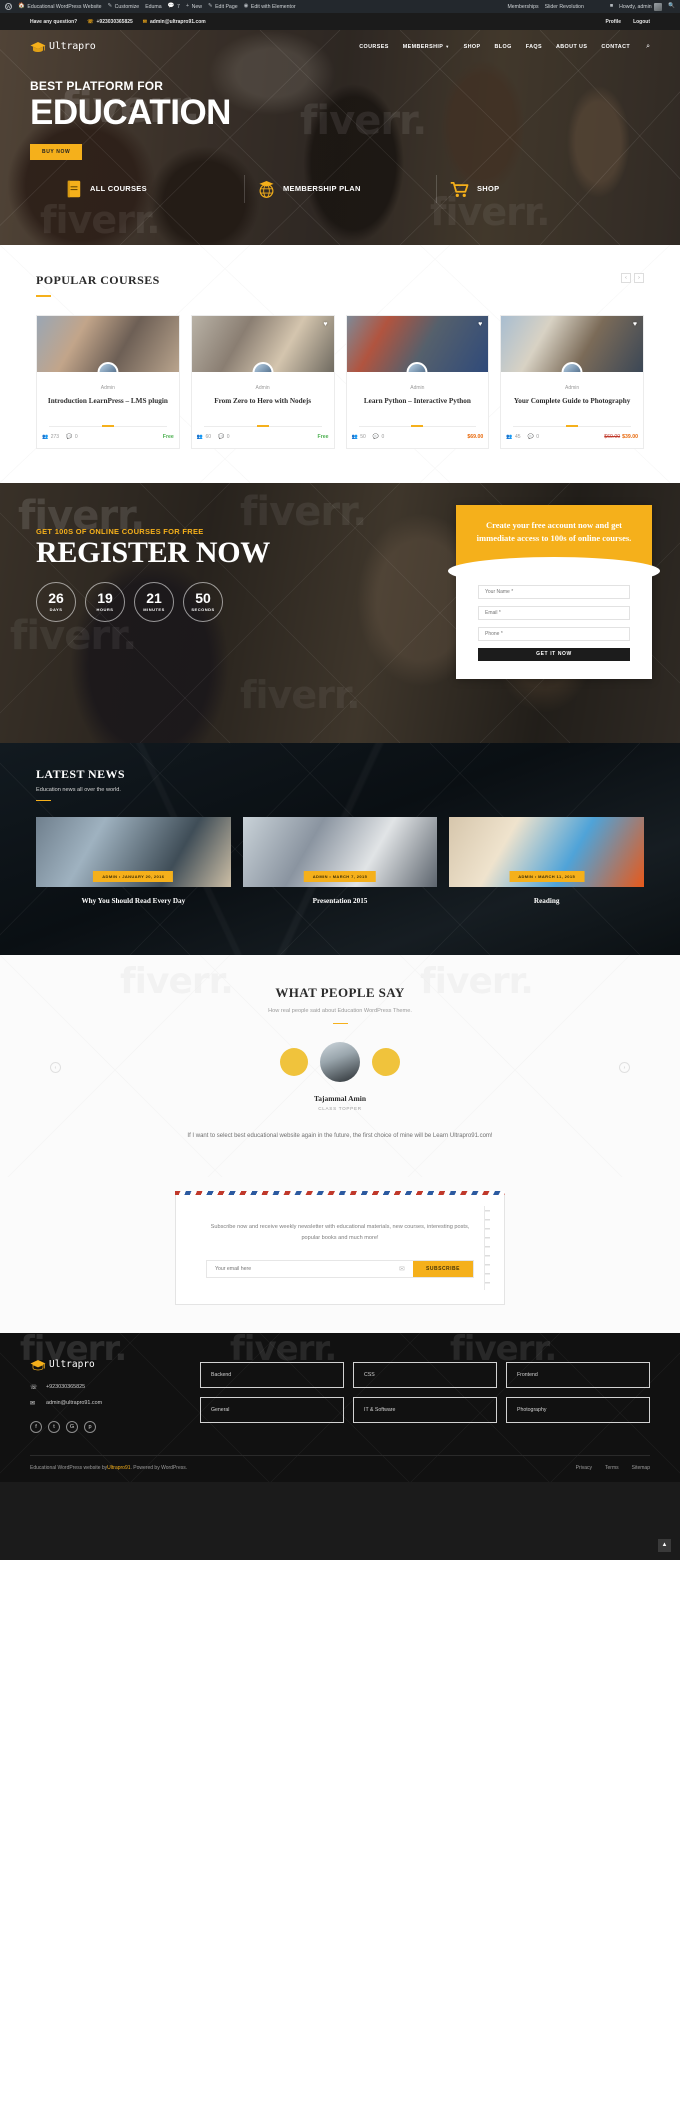 Image resolution: width=680 pixels, height=2122 pixels. I want to click on nav-item-contact: CONTACT, so click(615, 47).